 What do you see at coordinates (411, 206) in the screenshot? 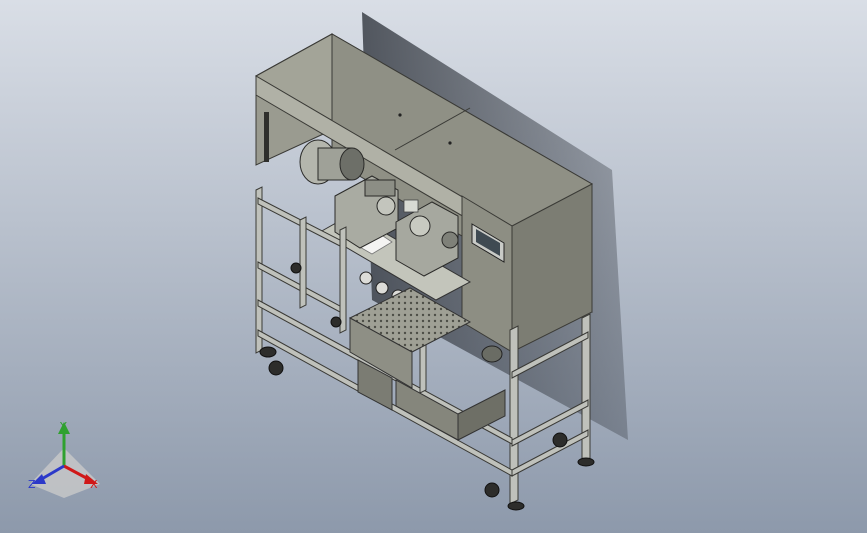
I see `tool-block` at bounding box center [411, 206].